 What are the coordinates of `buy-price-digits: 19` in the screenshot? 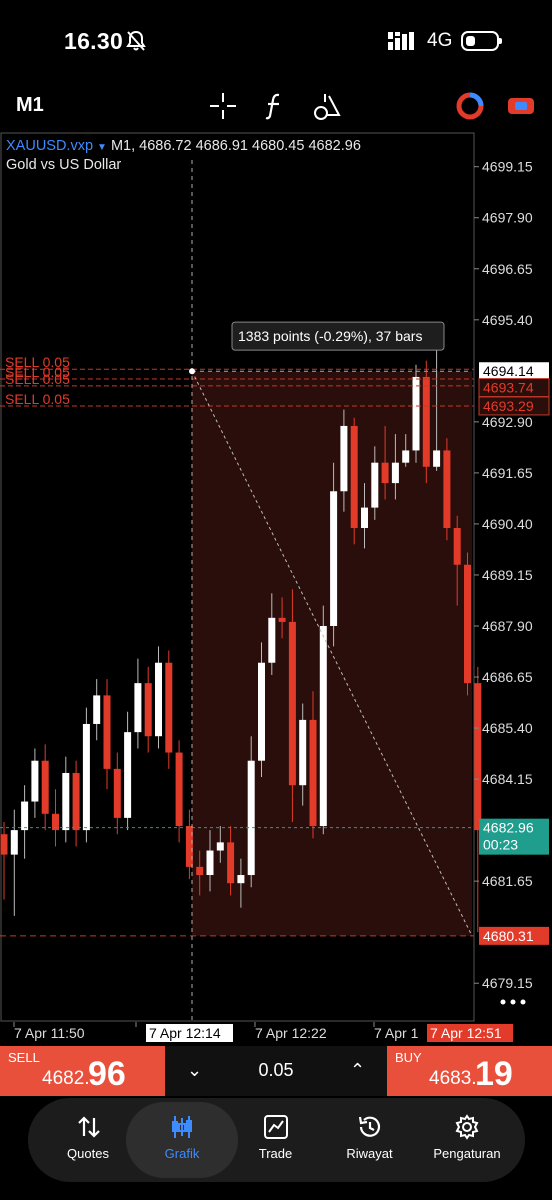 It's located at (494, 1074).